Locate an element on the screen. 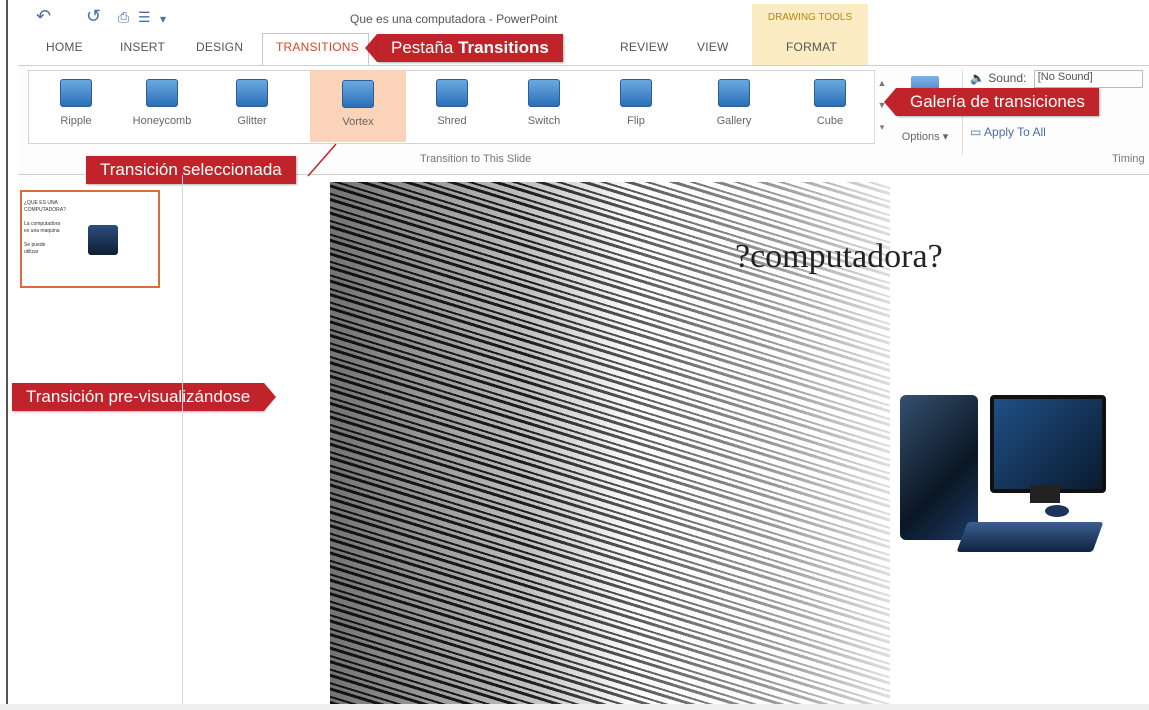 Image resolution: width=1149 pixels, height=710 pixels. gallery-expand-icon: ▾ is located at coordinates (882, 127).